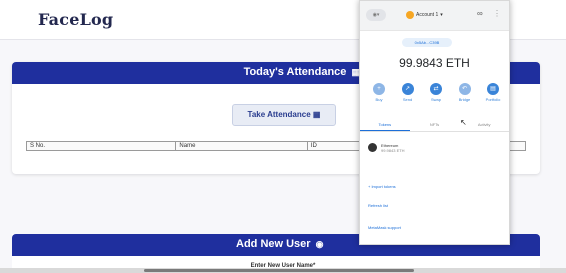 Image resolution: width=566 pixels, height=273 pixels. I want to click on arrow-up-right-icon: ↗, so click(407, 89).